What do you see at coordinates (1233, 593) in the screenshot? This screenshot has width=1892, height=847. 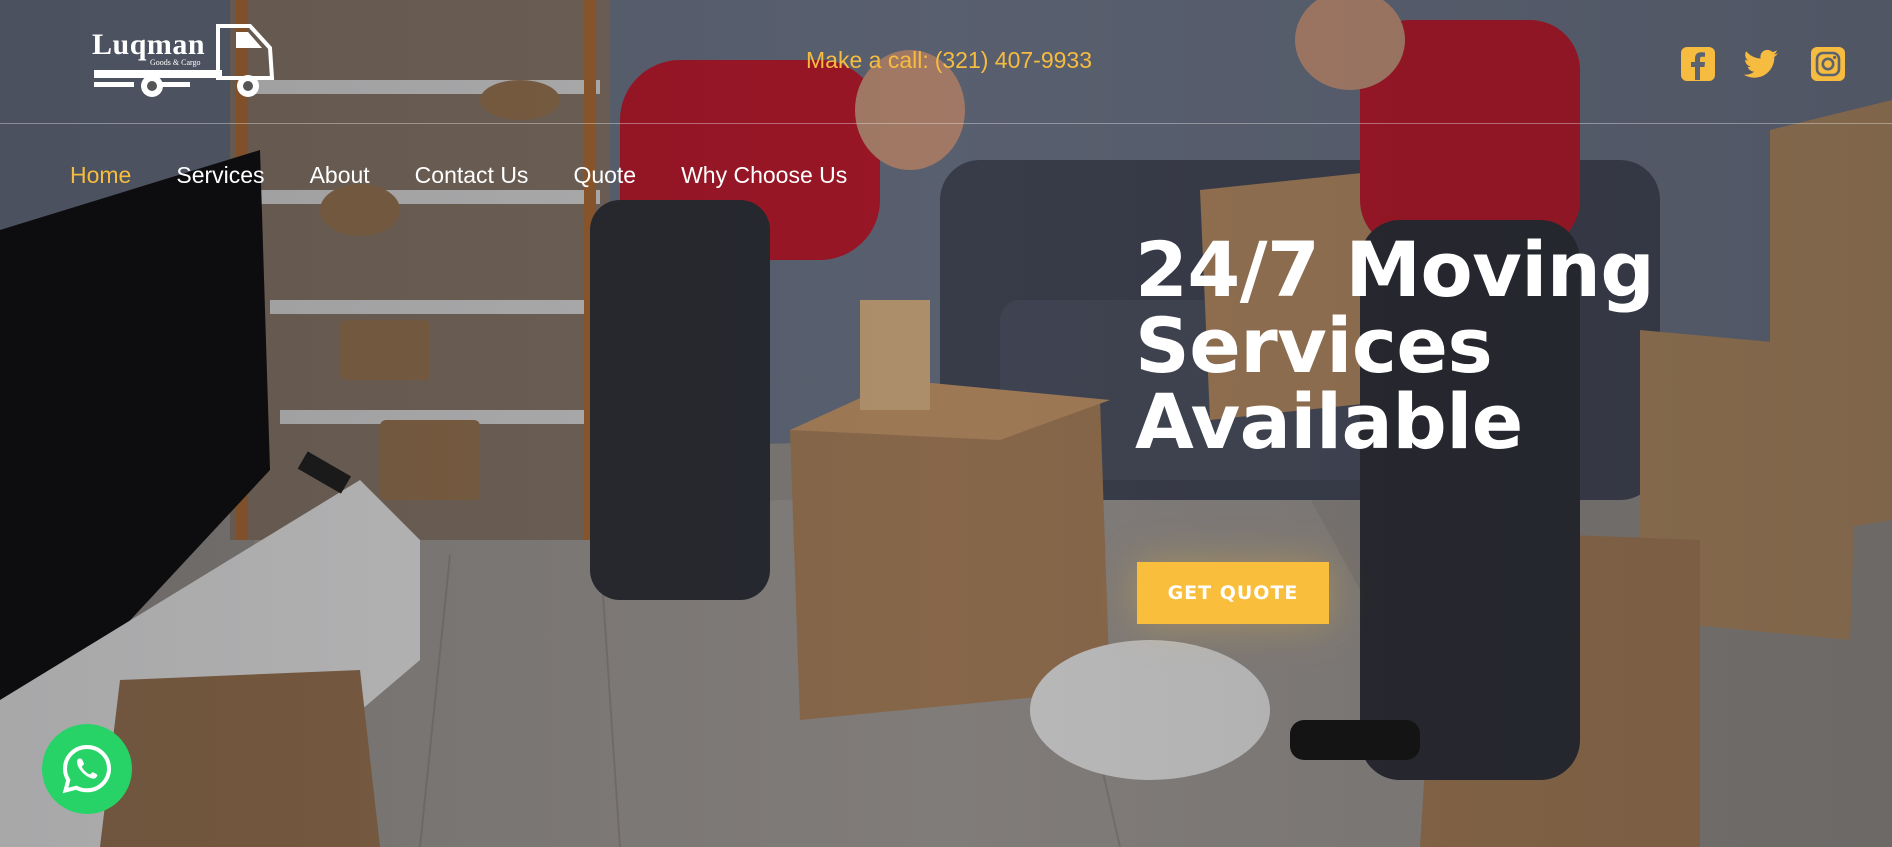 I see `get-quote-button: GET QUOTE` at bounding box center [1233, 593].